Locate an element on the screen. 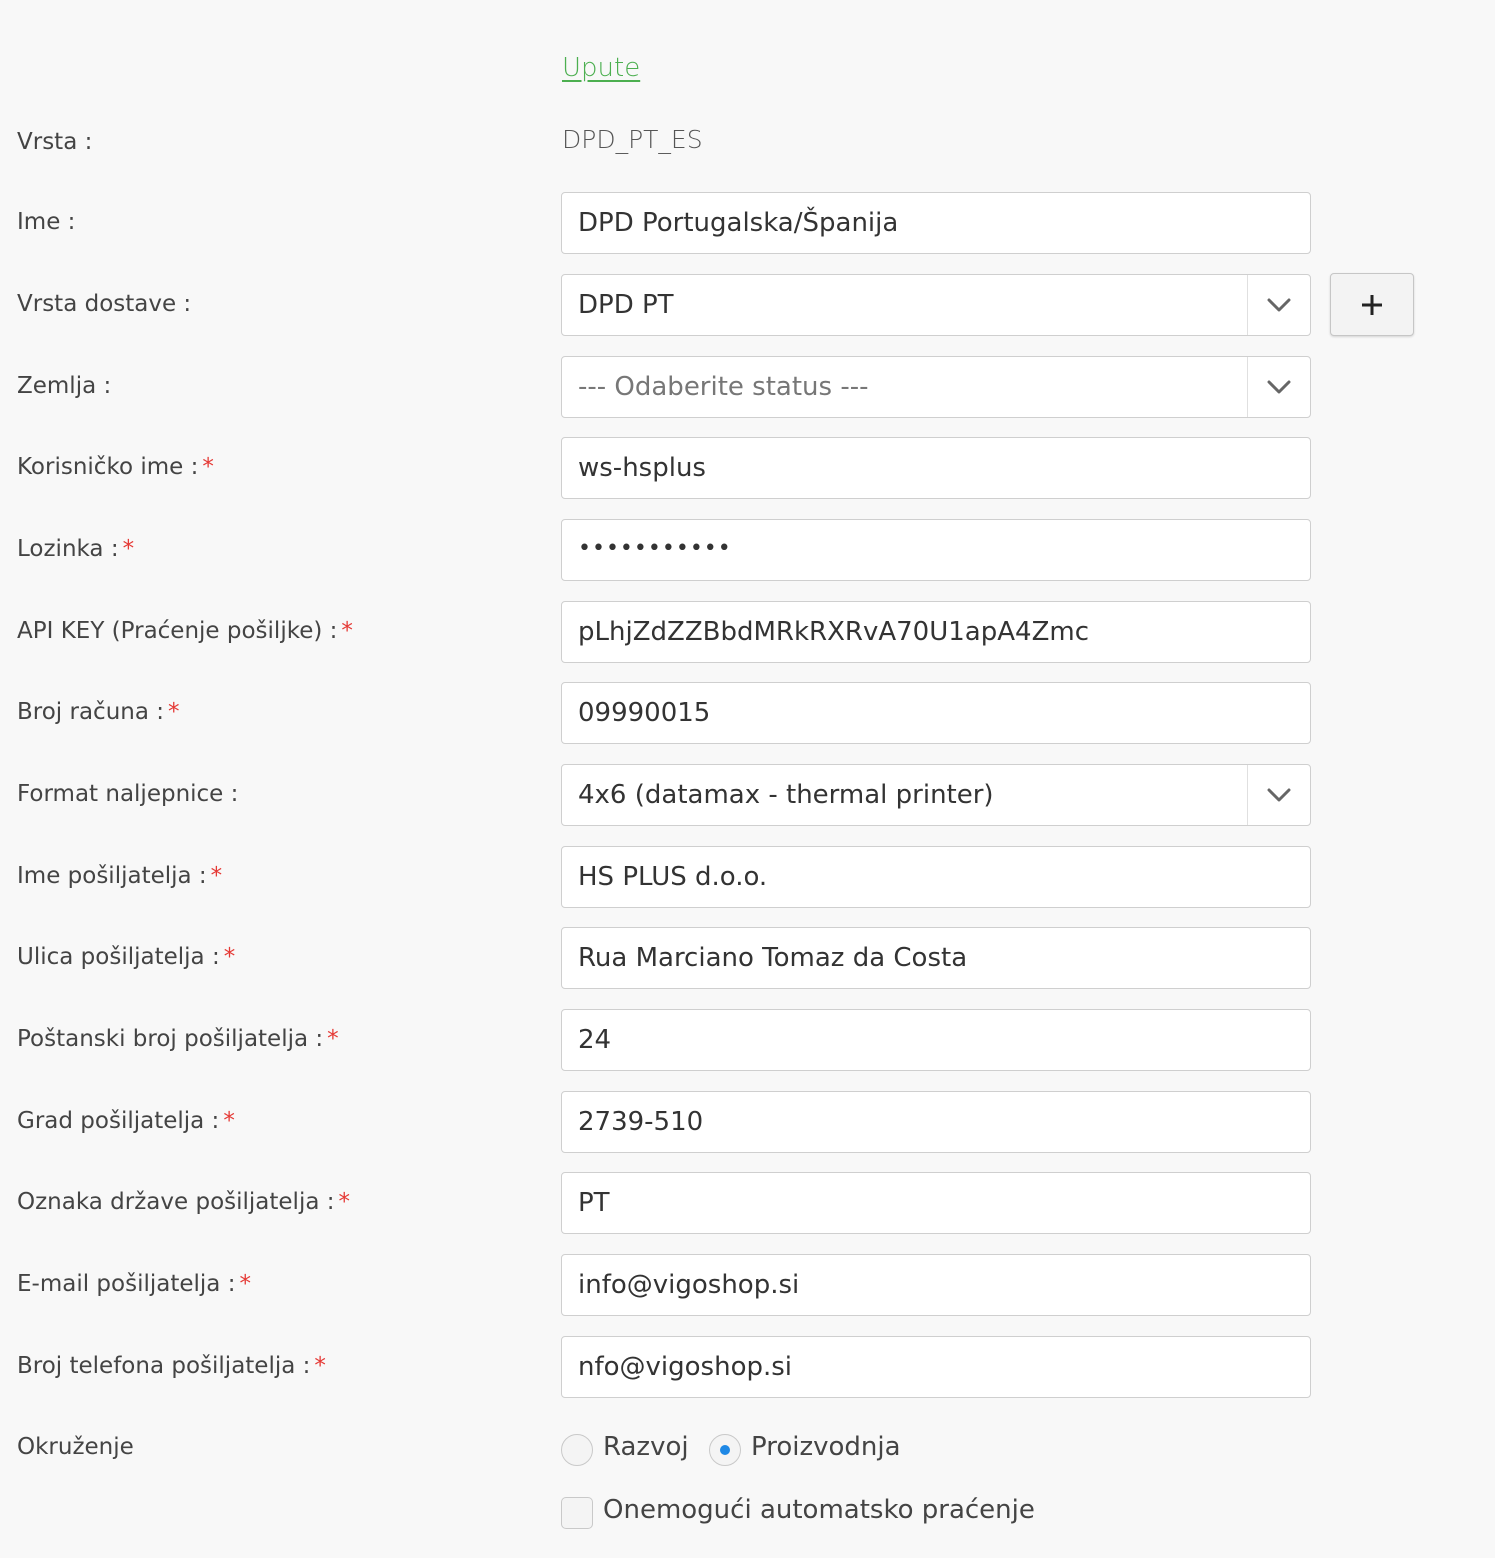  password-label: Lozinka : * is located at coordinates (76, 549).